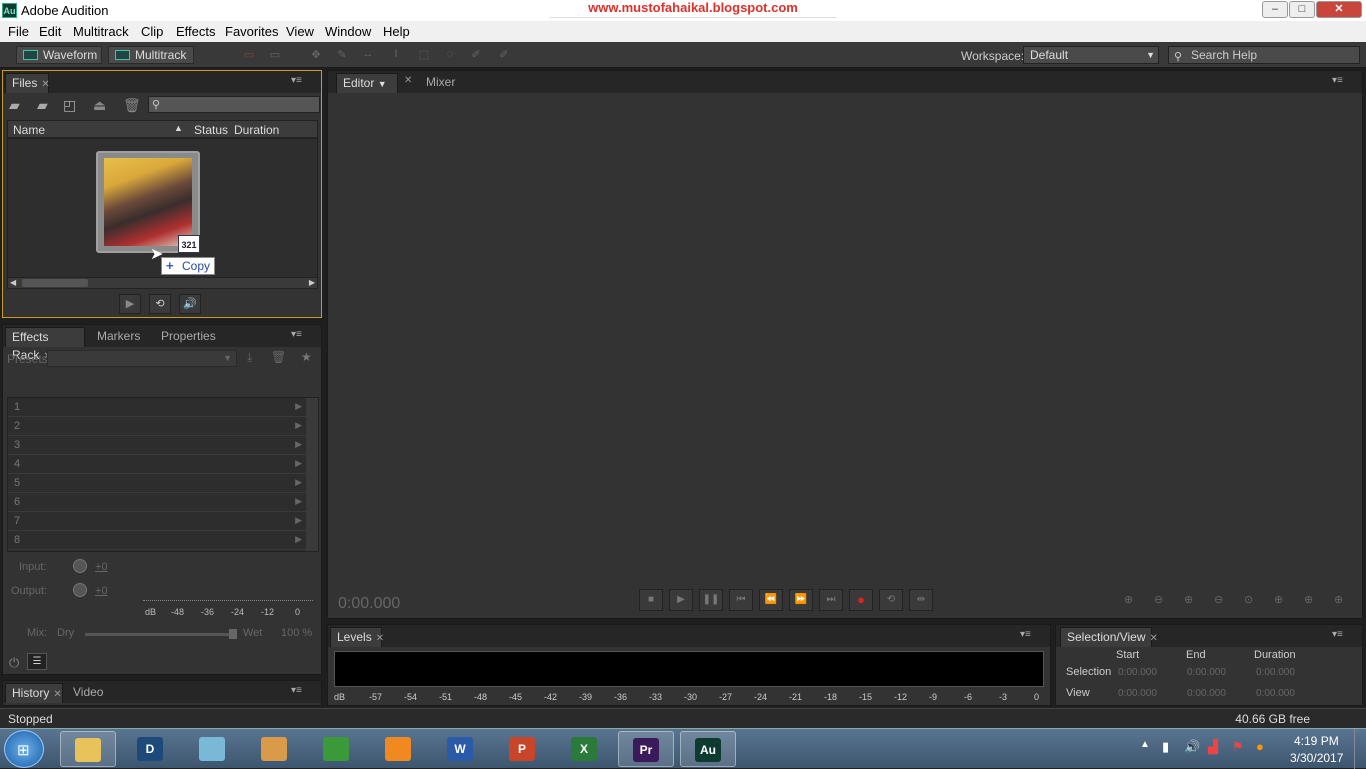 This screenshot has width=1366, height=769. What do you see at coordinates (336, 749) in the screenshot?
I see `taskbar-app-chrome` at bounding box center [336, 749].